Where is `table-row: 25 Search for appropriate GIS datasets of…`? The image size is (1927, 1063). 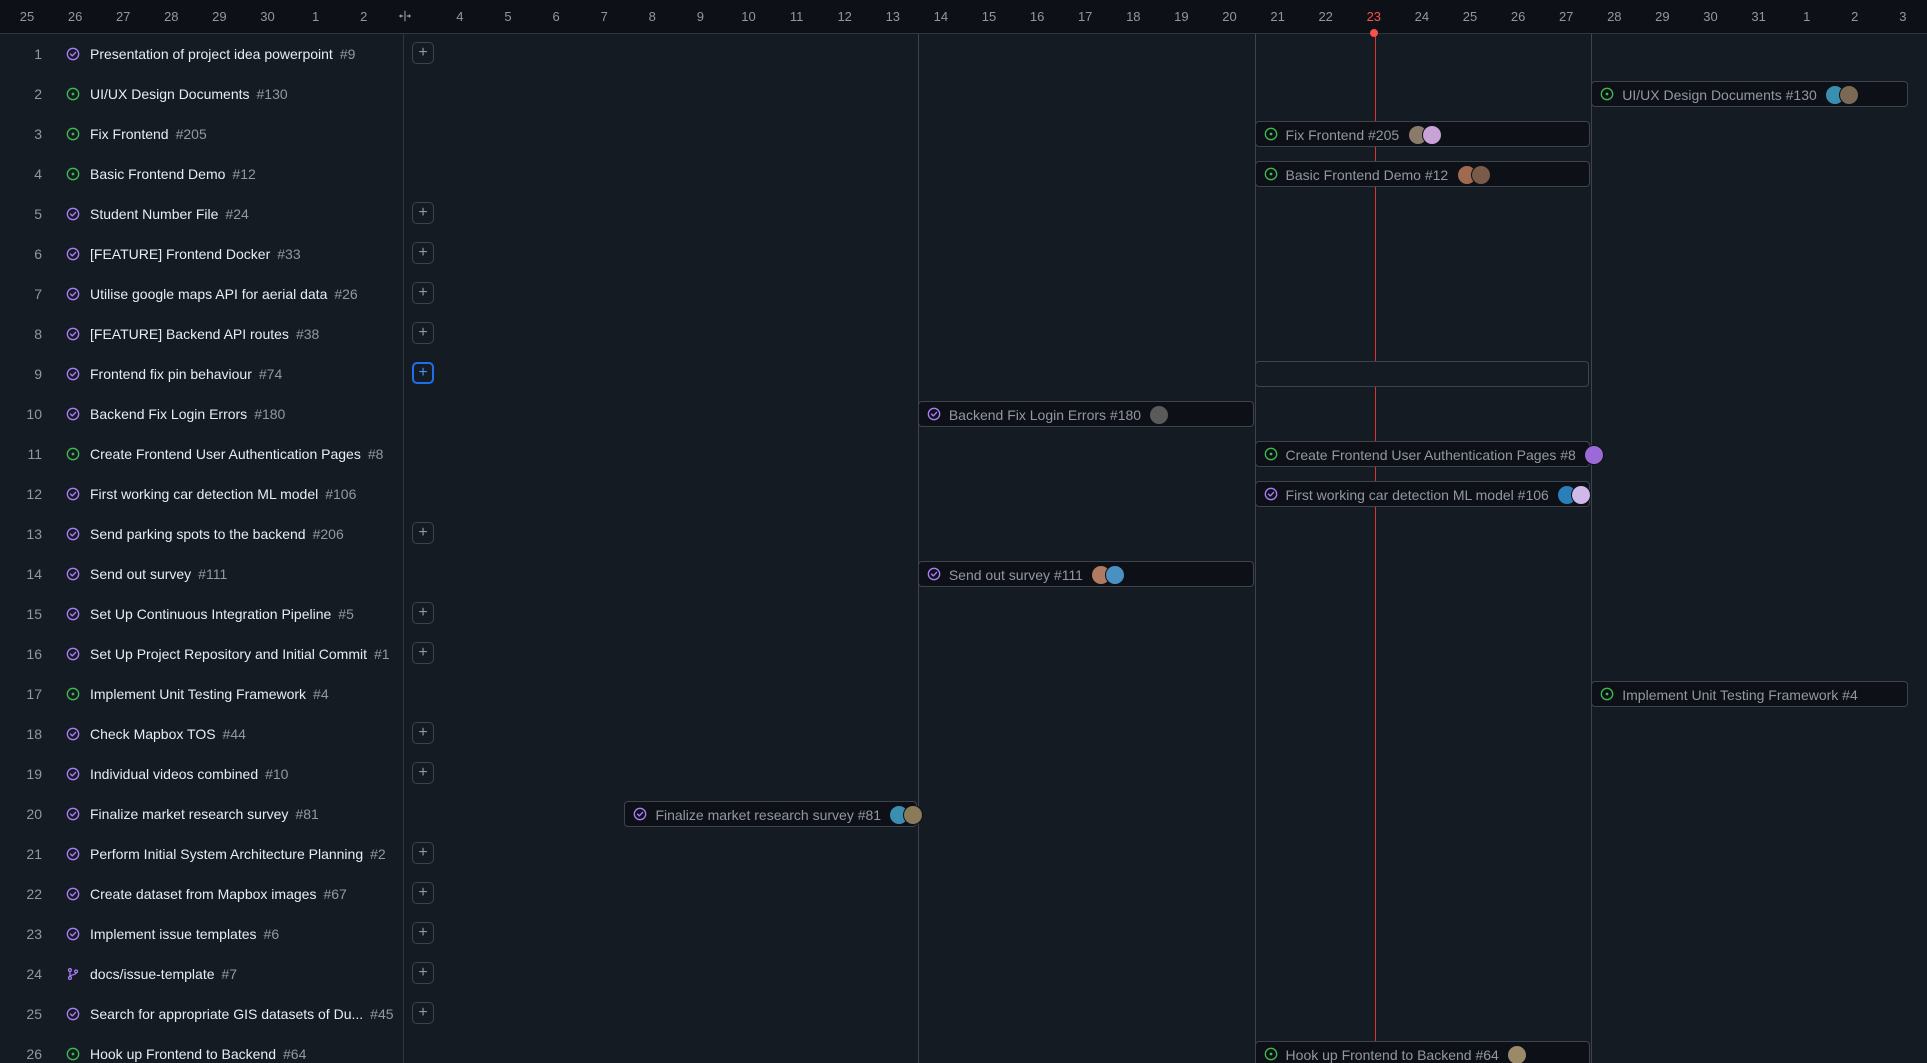 table-row: 25 Search for appropriate GIS datasets of… is located at coordinates (201, 1014).